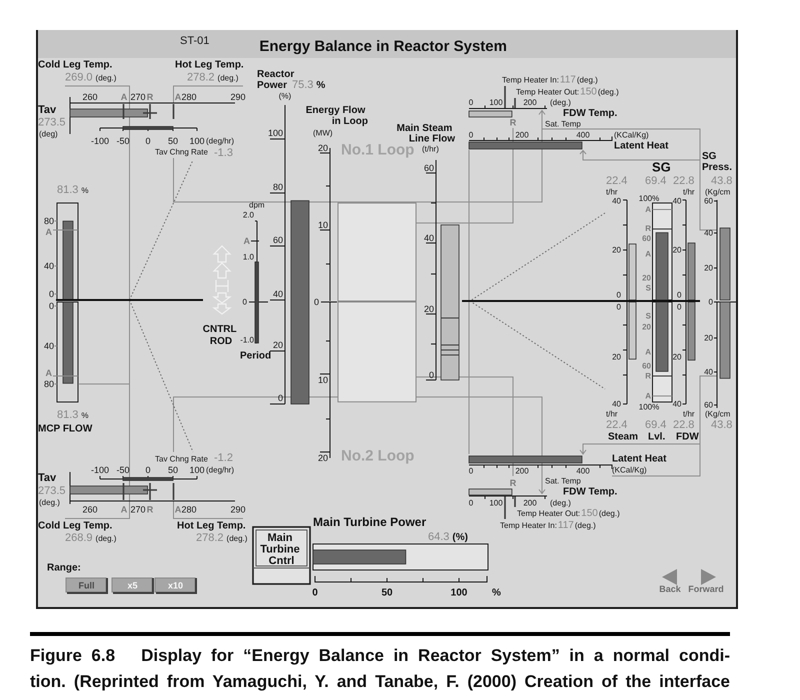 This screenshot has width=800, height=700. I want to click on mark-label: A, so click(49, 373).